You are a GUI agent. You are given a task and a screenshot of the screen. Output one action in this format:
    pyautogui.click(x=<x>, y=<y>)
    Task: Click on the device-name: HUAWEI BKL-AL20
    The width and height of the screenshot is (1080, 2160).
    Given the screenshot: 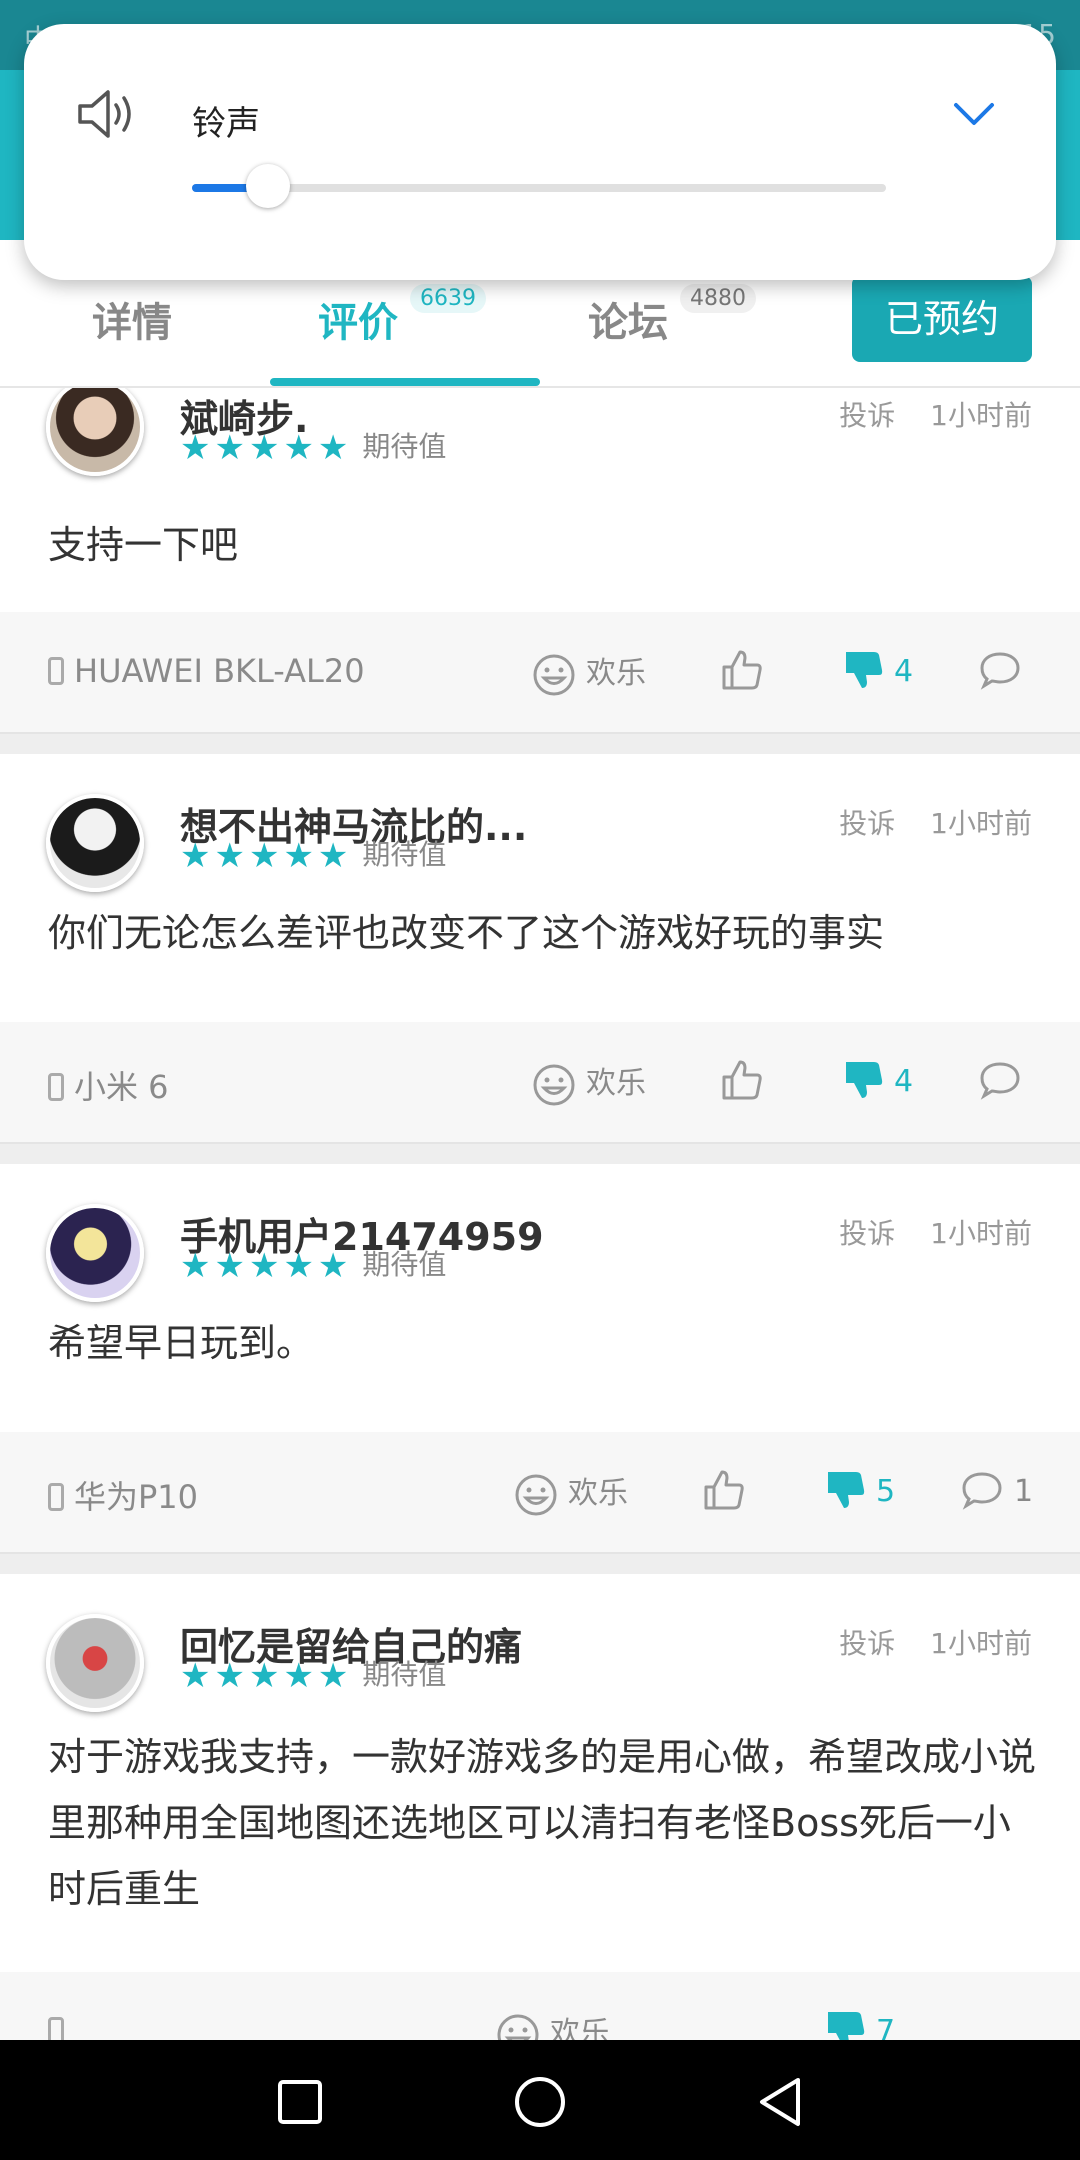 What is the action you would take?
    pyautogui.click(x=219, y=671)
    